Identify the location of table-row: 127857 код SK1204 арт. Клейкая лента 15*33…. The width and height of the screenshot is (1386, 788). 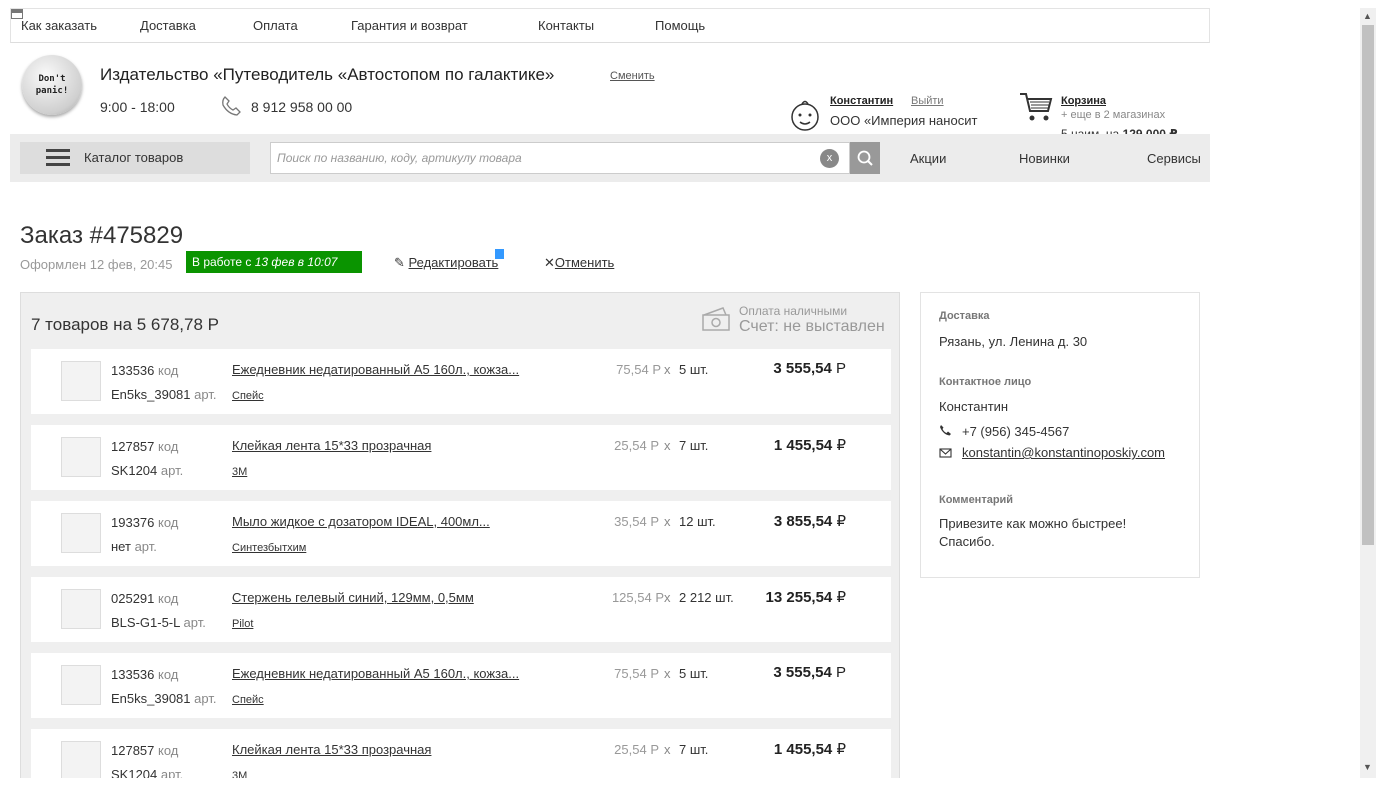
(461, 753).